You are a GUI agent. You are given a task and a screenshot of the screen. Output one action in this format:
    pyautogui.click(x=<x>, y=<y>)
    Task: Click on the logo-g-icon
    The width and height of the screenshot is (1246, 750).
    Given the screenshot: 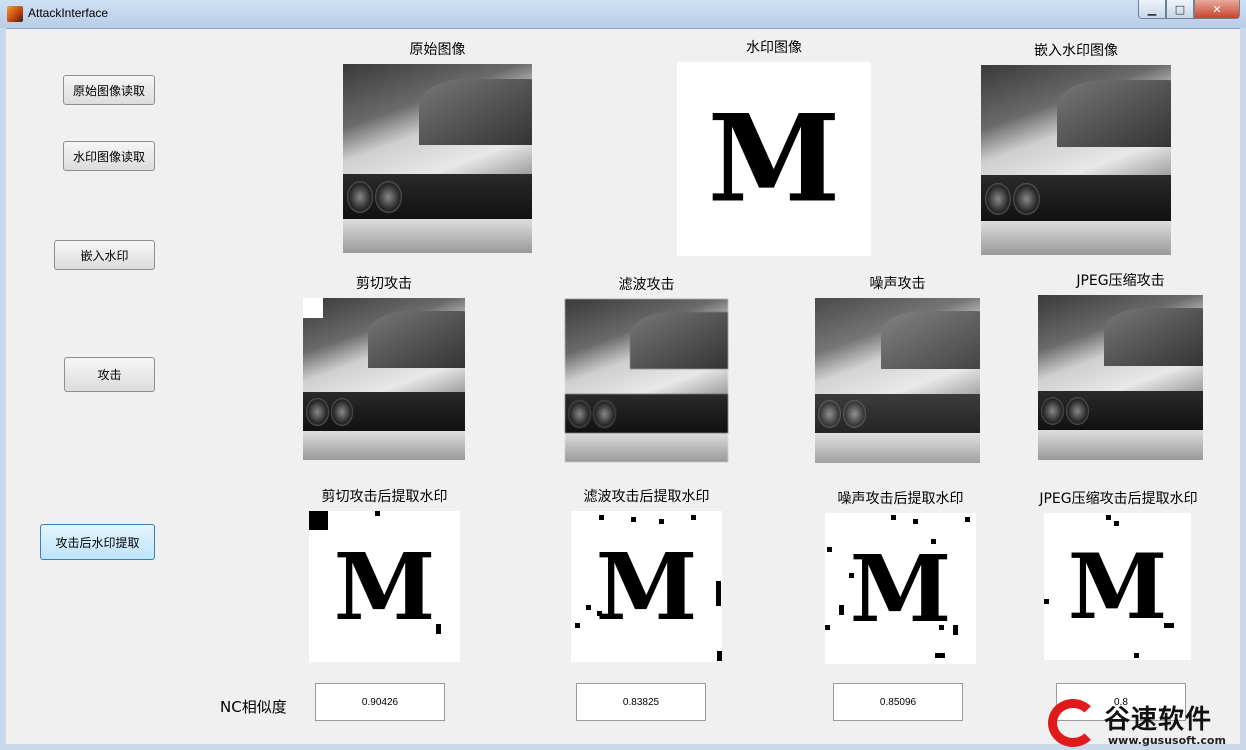 What is the action you would take?
    pyautogui.click(x=1073, y=723)
    